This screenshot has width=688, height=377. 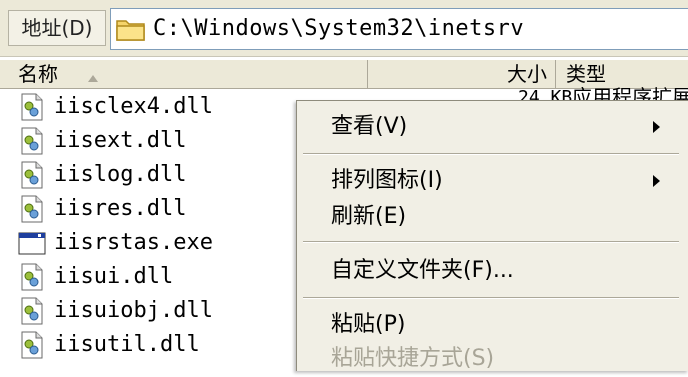 I want to click on folder-icon, so click(x=131, y=29).